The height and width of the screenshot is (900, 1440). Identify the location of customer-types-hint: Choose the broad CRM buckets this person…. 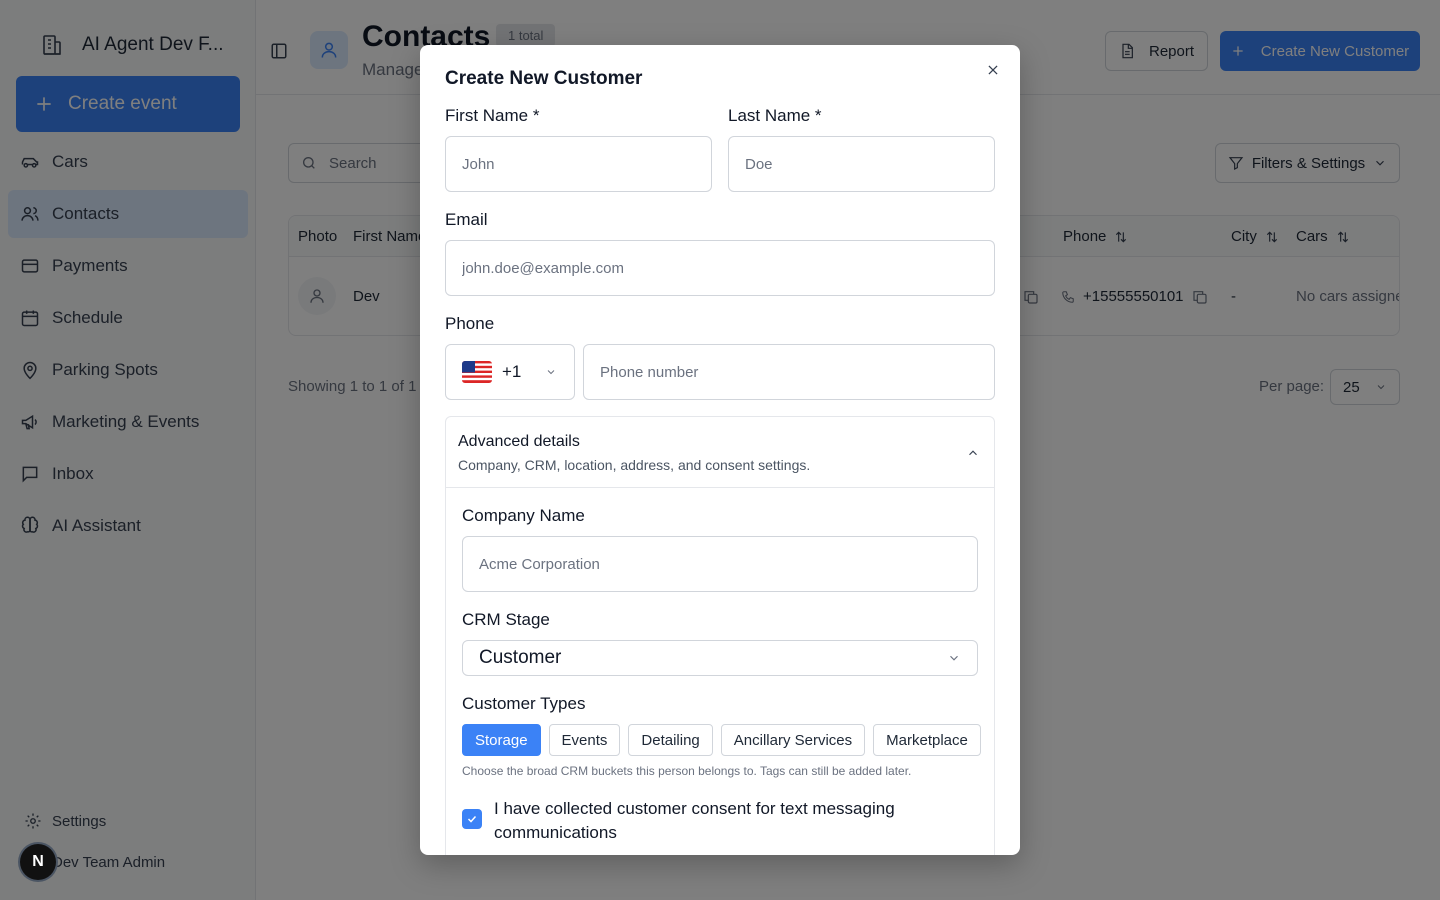
(687, 771).